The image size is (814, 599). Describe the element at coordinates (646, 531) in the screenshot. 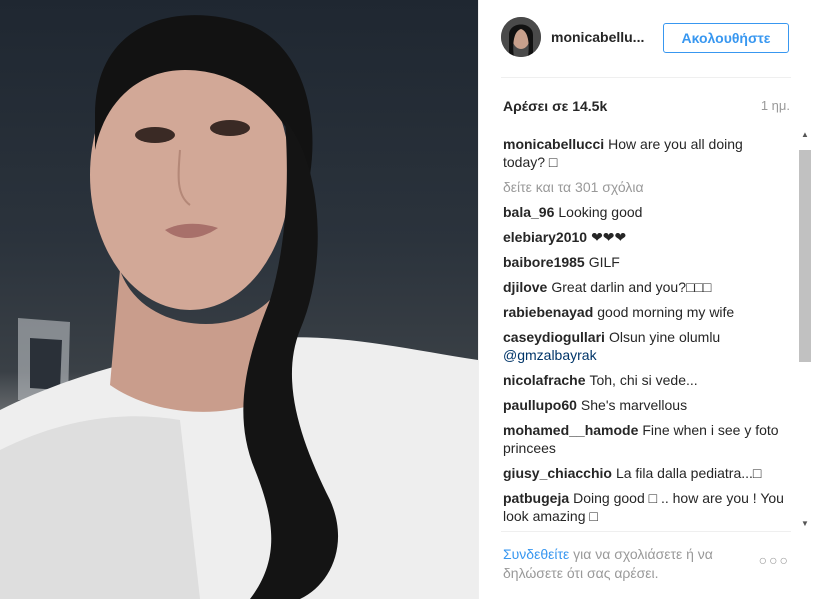

I see `footer-divider` at that location.